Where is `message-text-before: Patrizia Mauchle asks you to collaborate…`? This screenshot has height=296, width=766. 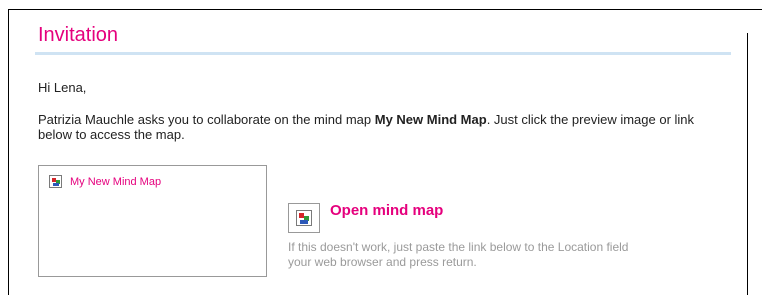
message-text-before: Patrizia Mauchle asks you to collaborate… is located at coordinates (206, 119).